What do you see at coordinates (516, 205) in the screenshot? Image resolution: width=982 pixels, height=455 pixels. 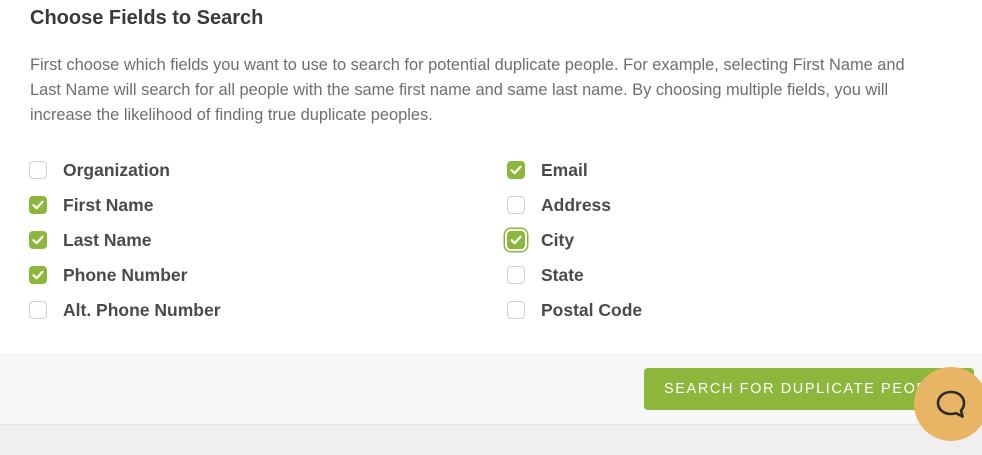 I see `address-checkbox` at bounding box center [516, 205].